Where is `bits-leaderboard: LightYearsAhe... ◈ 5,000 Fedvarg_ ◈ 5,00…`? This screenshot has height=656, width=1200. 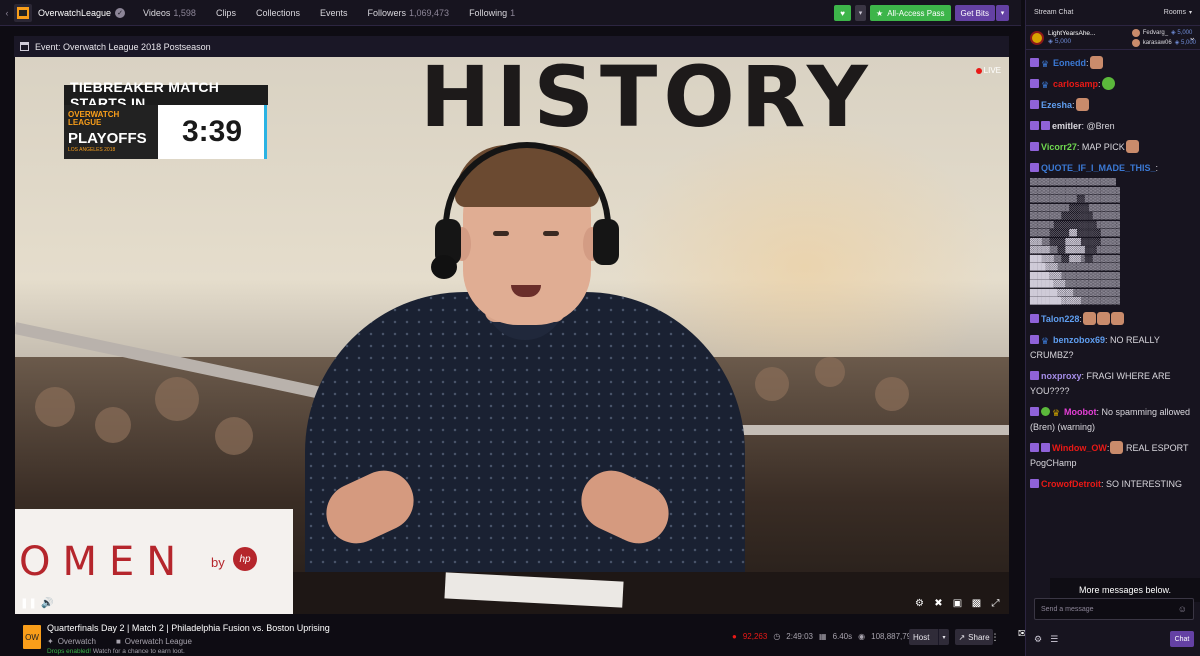 bits-leaderboard: LightYearsAhe... ◈ 5,000 Fedvarg_ ◈ 5,00… is located at coordinates (1113, 38).